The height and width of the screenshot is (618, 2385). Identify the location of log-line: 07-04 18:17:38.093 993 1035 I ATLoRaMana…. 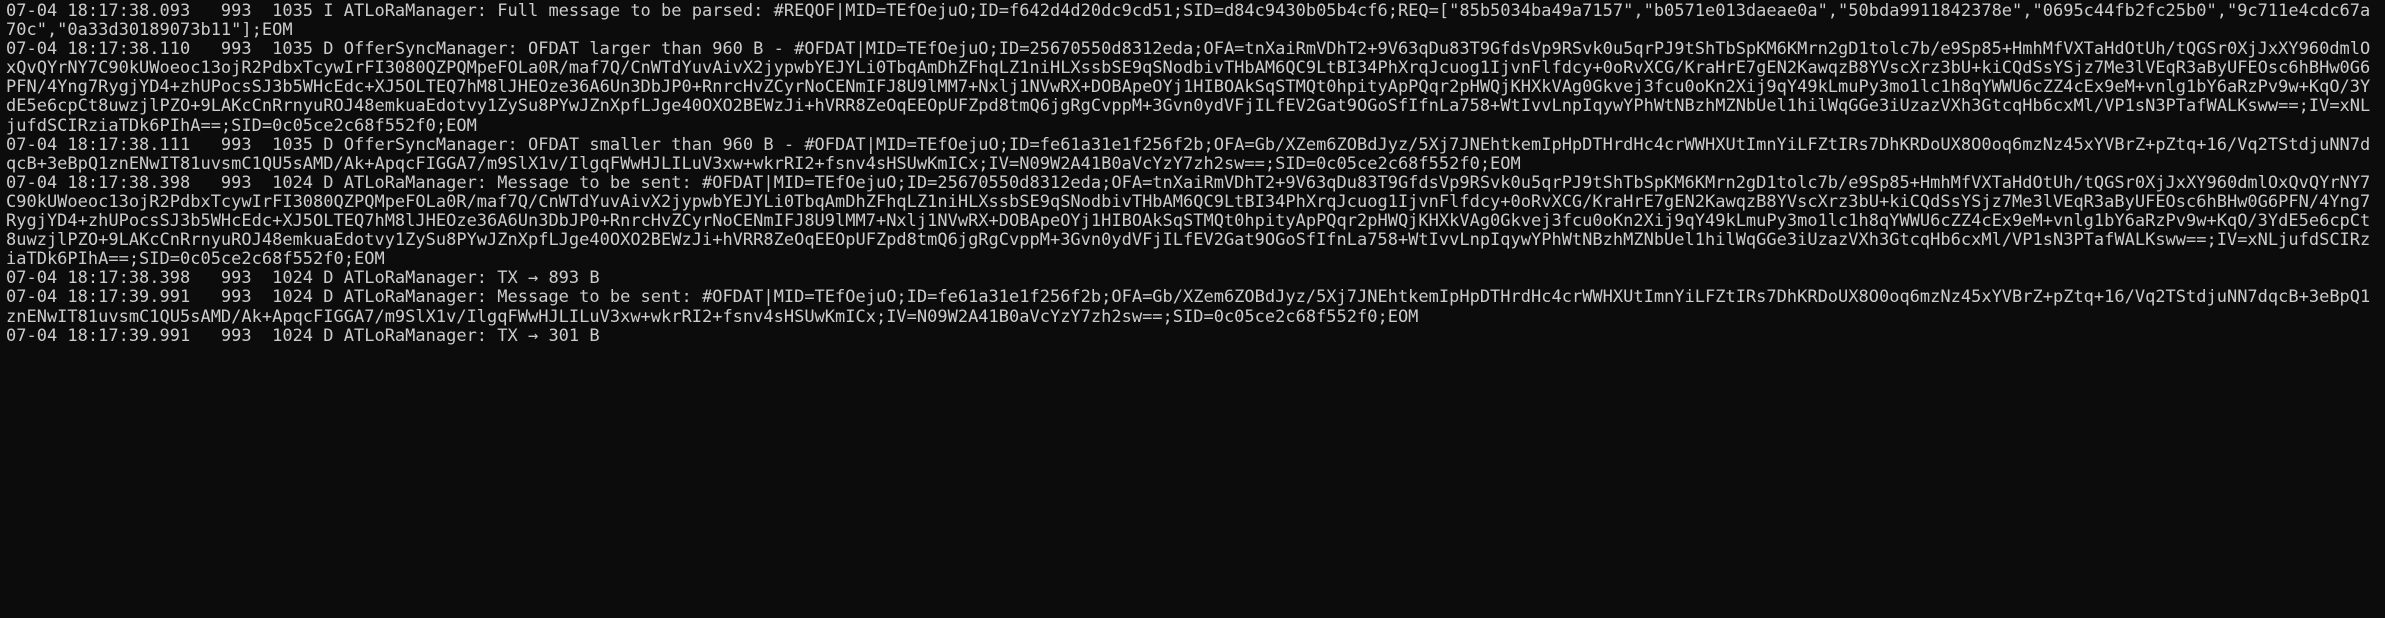
(1188, 21).